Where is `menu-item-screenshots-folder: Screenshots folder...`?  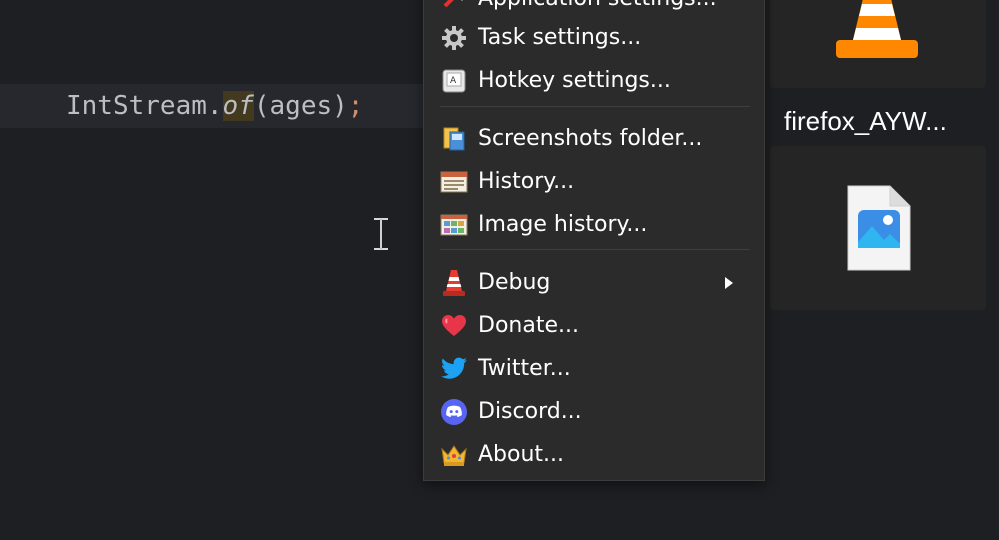 menu-item-screenshots-folder: Screenshots folder... is located at coordinates (594, 138).